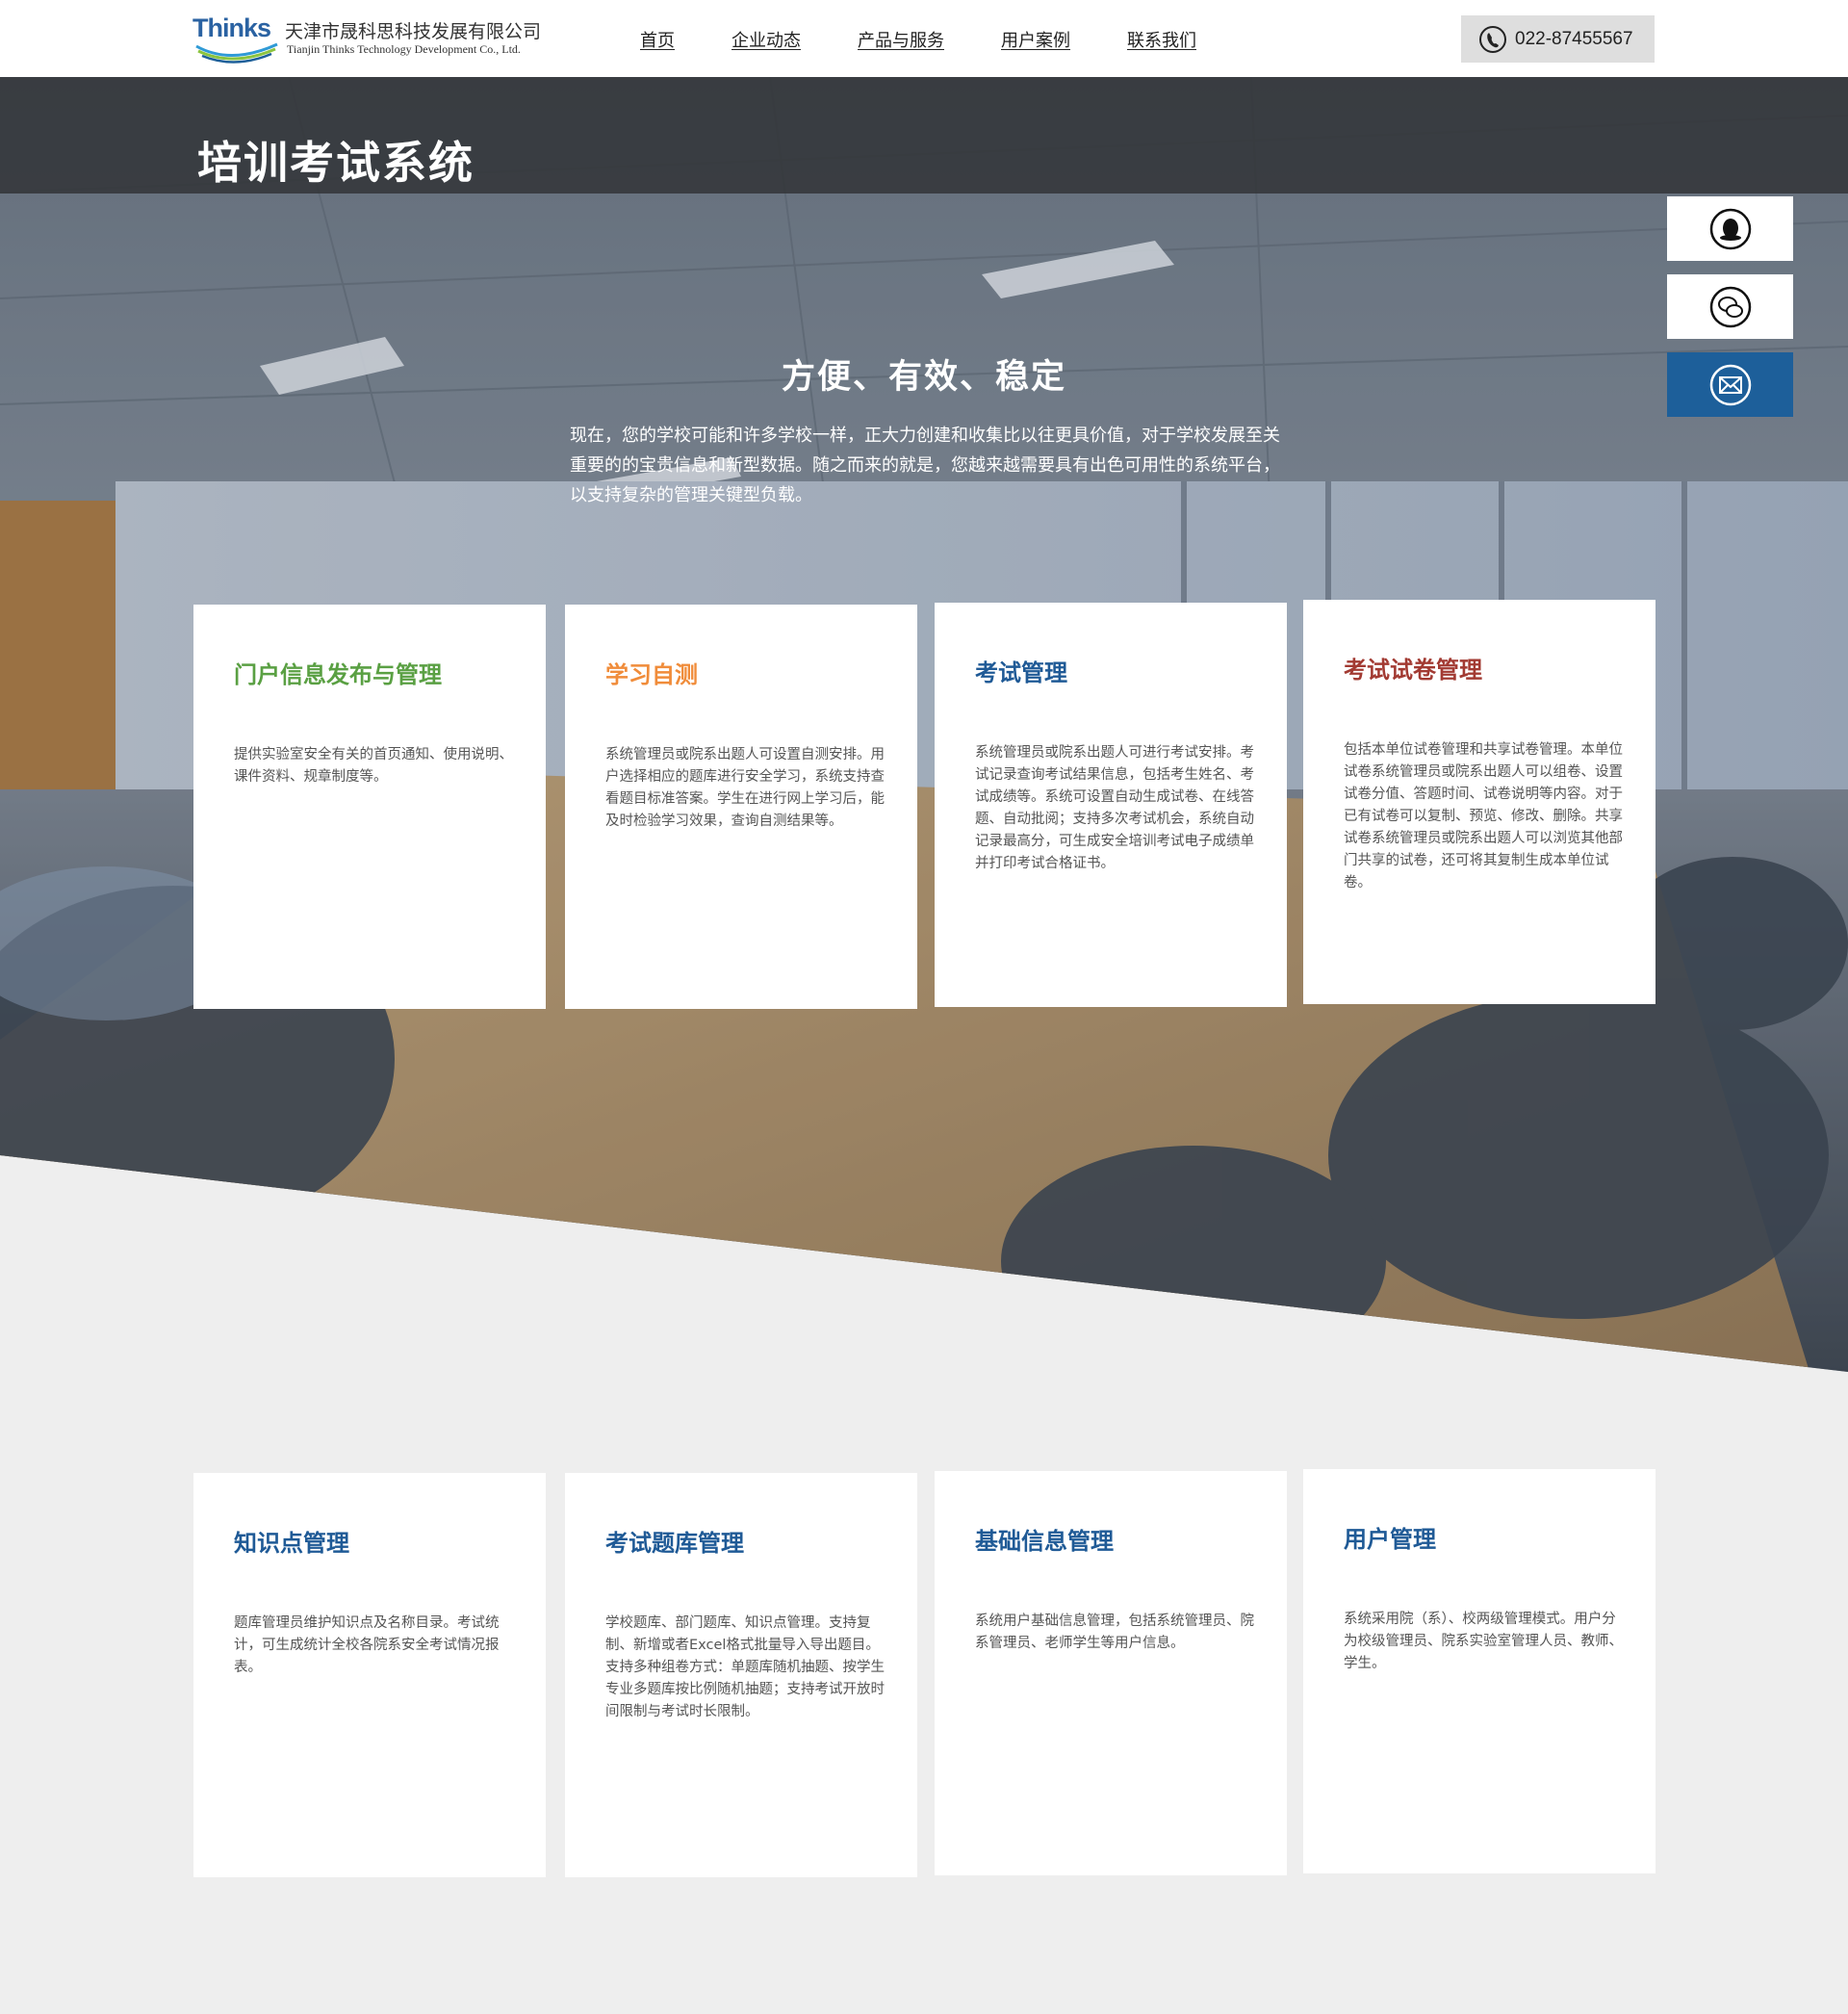 This screenshot has width=1848, height=2014. What do you see at coordinates (651, 674) in the screenshot?
I see `card-title: 学习自测` at bounding box center [651, 674].